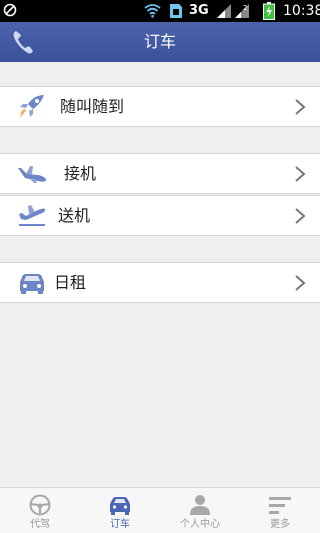 The height and width of the screenshot is (533, 320). I want to click on tab-profile: 个人中心, so click(200, 510).